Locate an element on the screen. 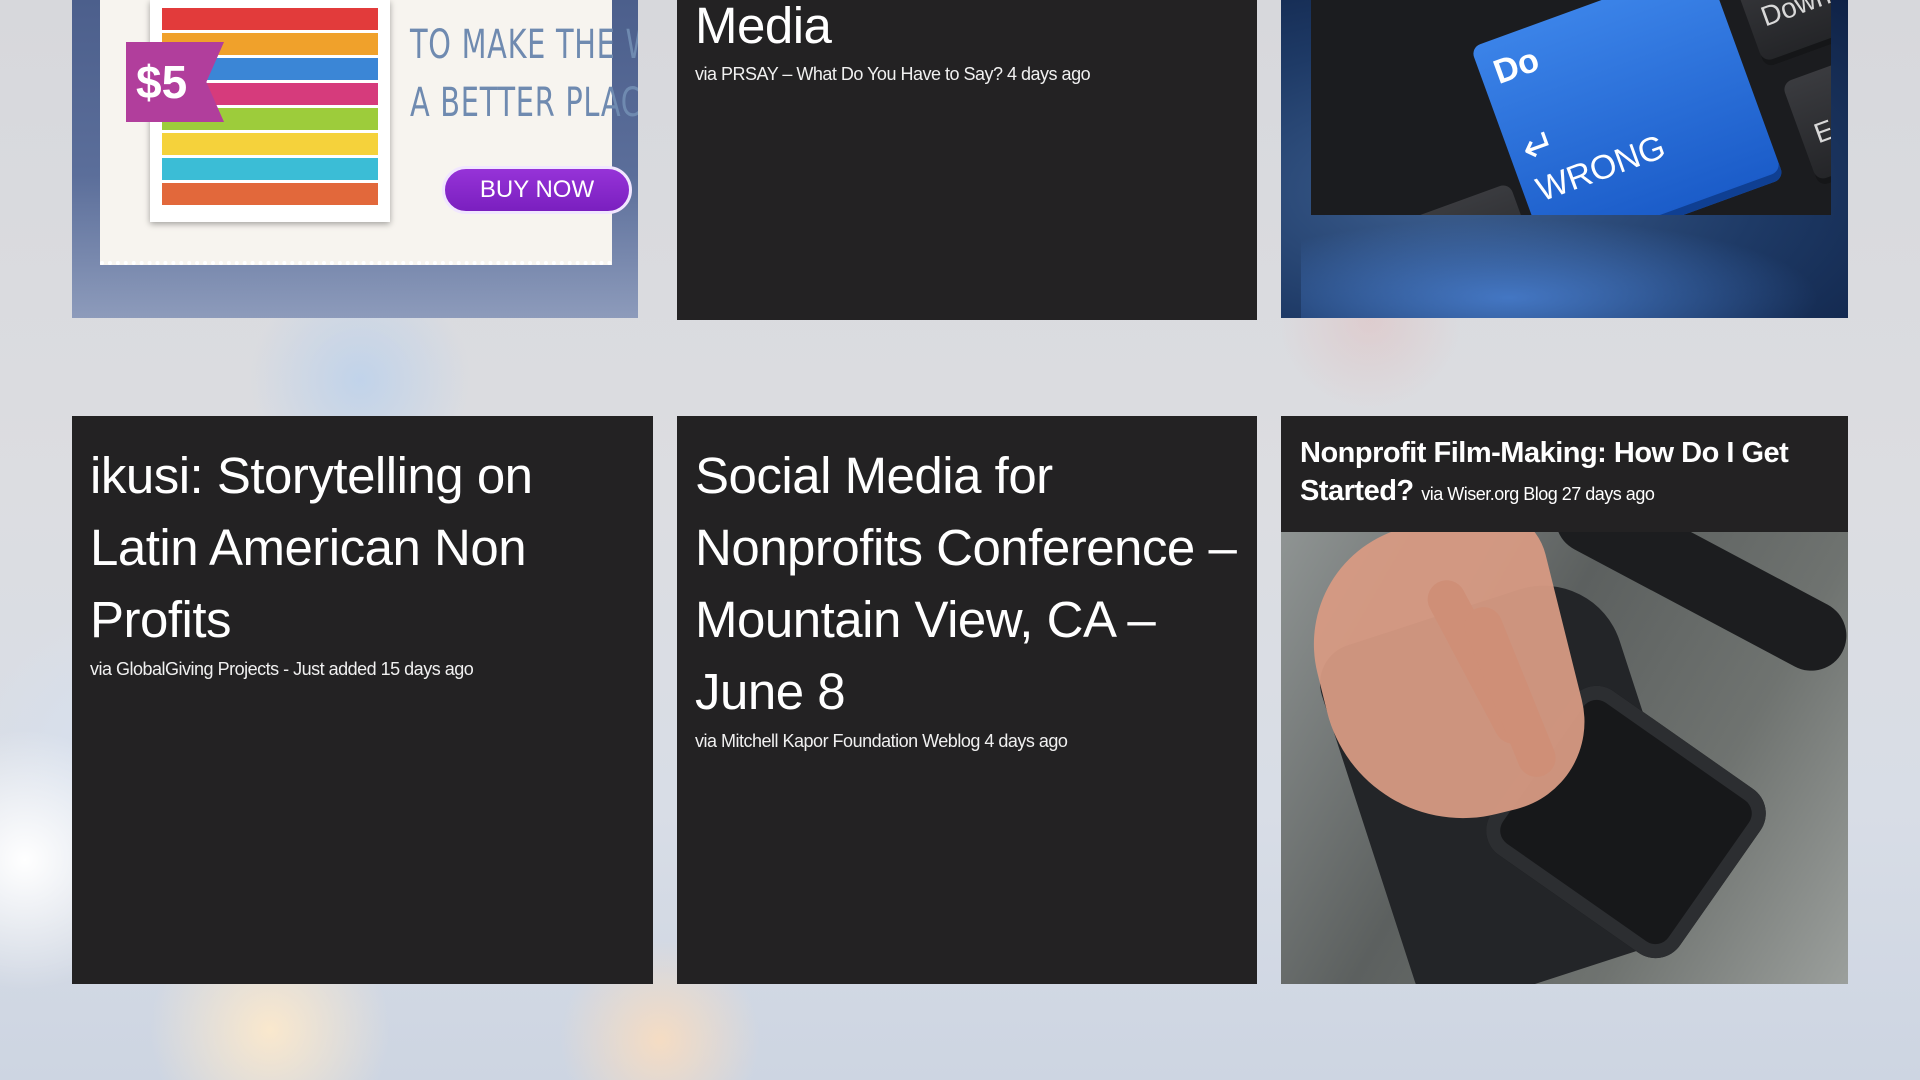 This screenshot has height=1080, width=1920. ad-slogan-line-2: A BETTER PLACE is located at coordinates (524, 103).